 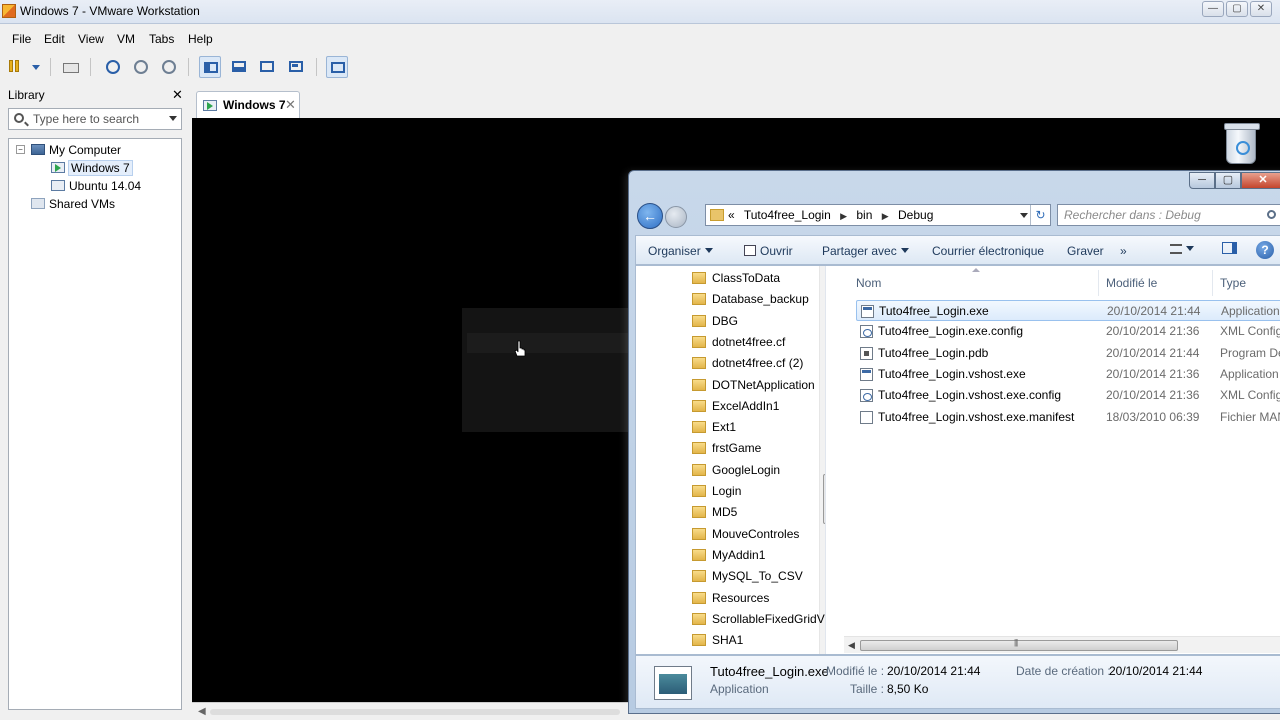 What do you see at coordinates (173, 118) in the screenshot?
I see `search-dropdown-icon` at bounding box center [173, 118].